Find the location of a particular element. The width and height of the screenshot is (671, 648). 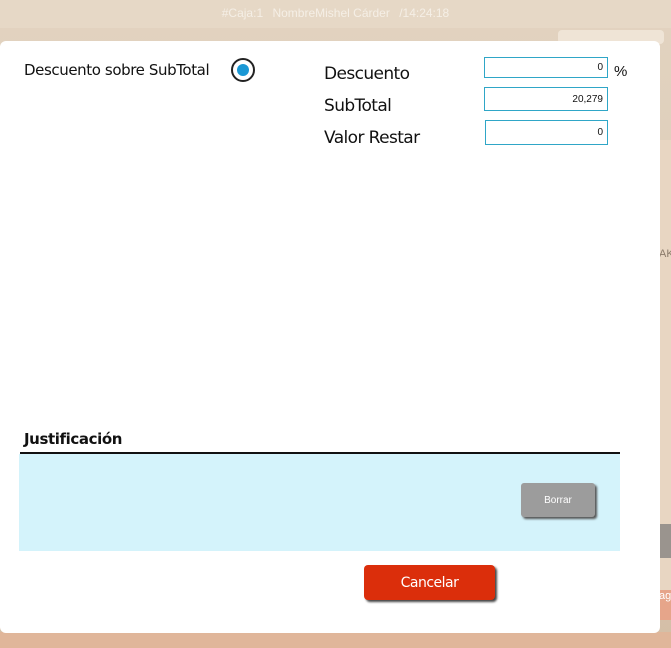

background-header: #Caja:1 NombreMishel Cárder /14:24:18 is located at coordinates (335, 14).